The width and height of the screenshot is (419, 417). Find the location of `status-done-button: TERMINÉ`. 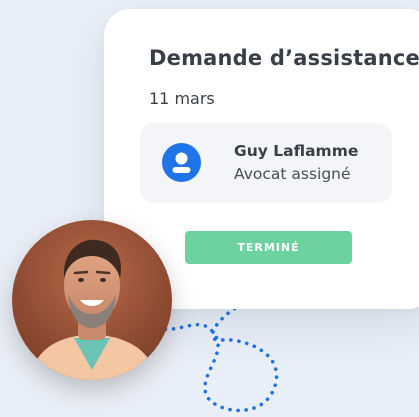

status-done-button: TERMINÉ is located at coordinates (268, 247).